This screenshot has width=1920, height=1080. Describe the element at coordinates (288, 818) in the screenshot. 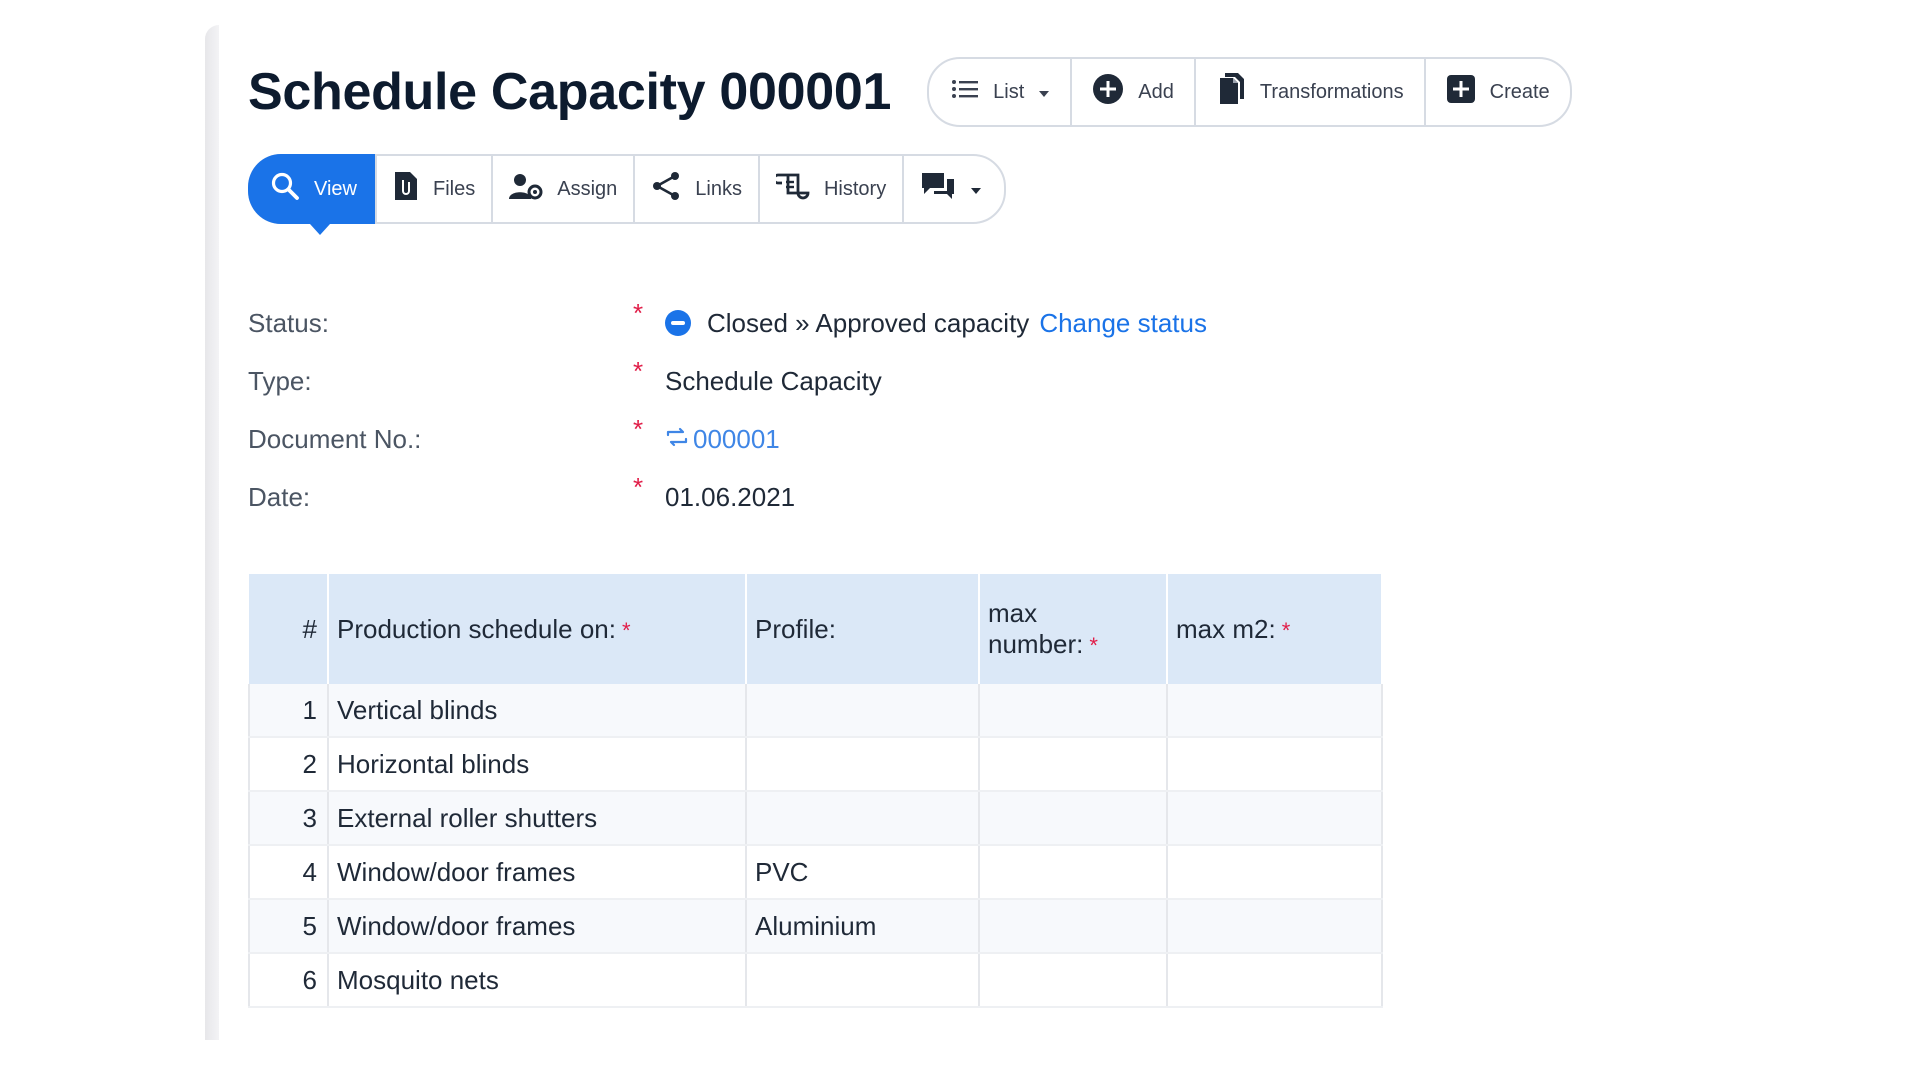

I see `cell-num: 3` at that location.